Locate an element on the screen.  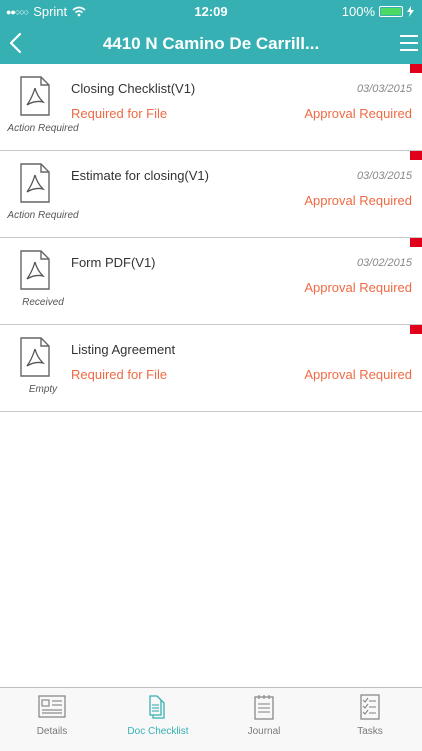
battery-percent: 100% is located at coordinates (358, 11).